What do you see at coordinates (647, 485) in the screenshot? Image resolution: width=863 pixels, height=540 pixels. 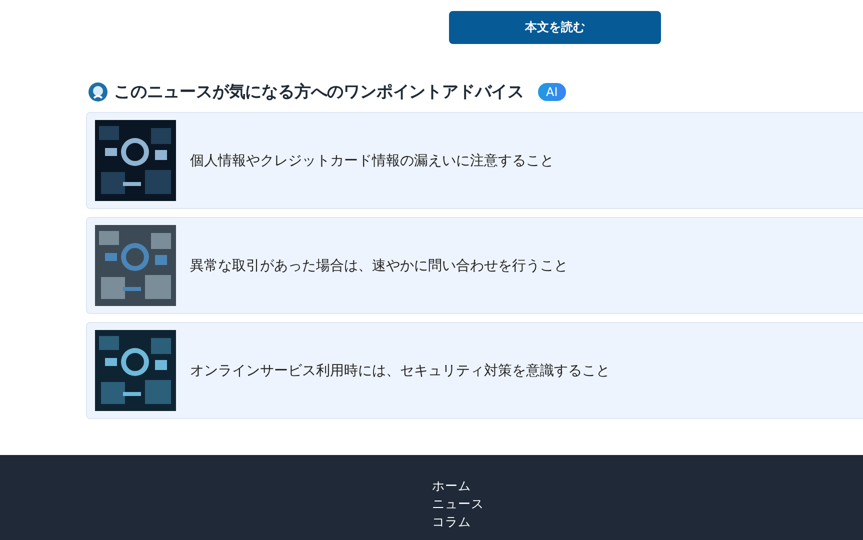 I see `footer-link: ホーム` at bounding box center [647, 485].